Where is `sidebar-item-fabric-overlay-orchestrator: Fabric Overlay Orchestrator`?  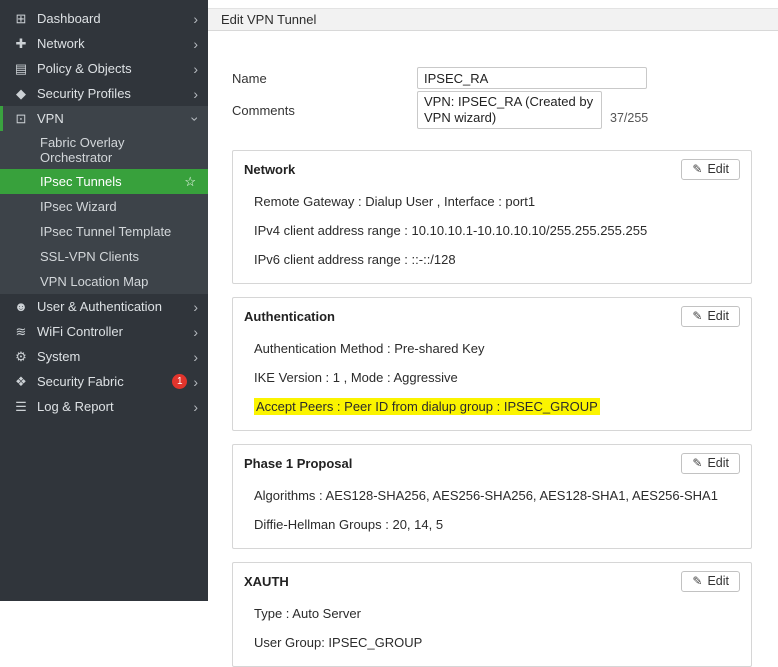
sidebar-item-fabric-overlay-orchestrator: Fabric Overlay Orchestrator is located at coordinates (104, 150).